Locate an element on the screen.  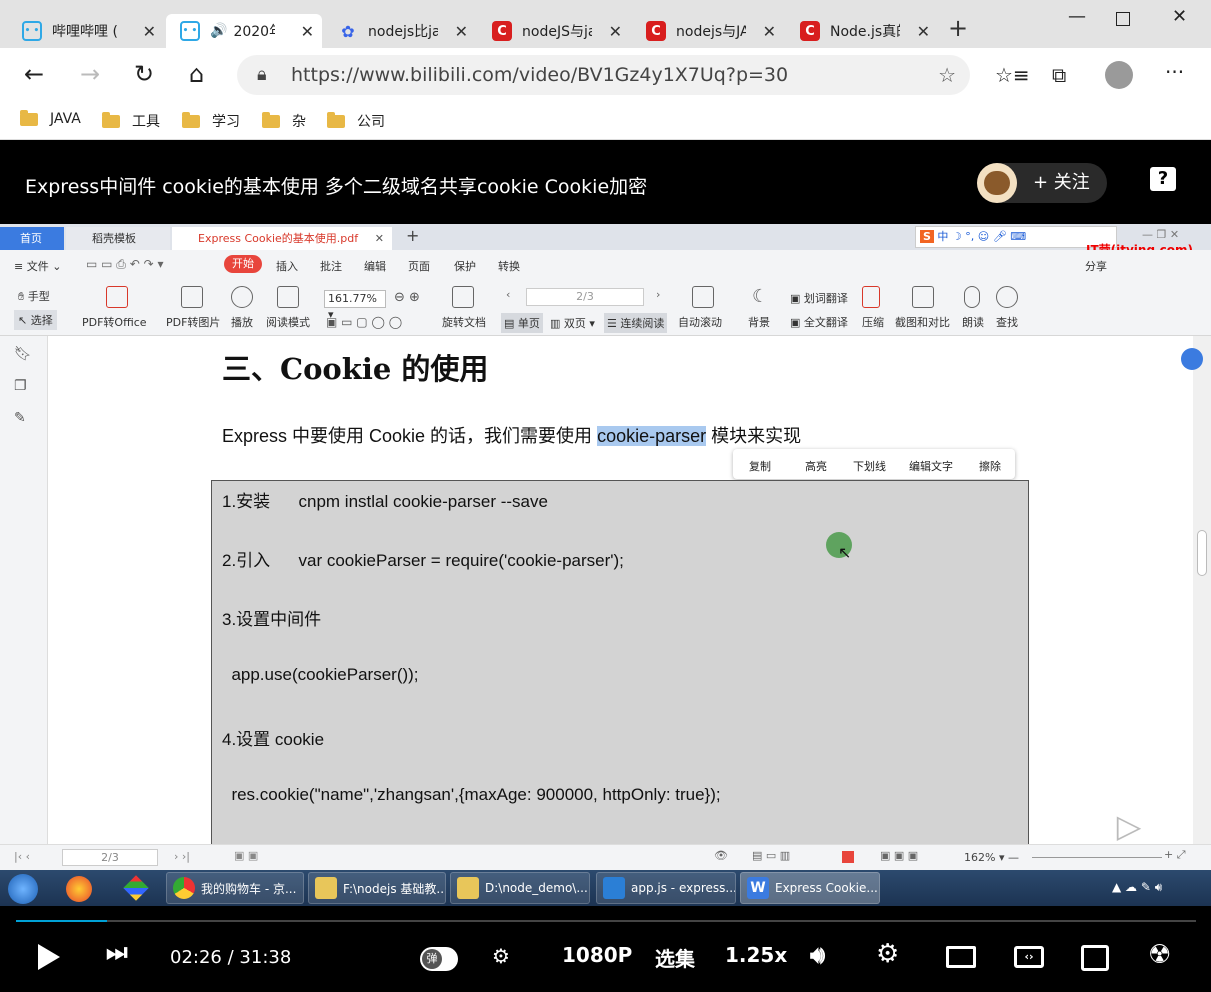
tool-find: 查找 is located at coordinates (1007, 322).